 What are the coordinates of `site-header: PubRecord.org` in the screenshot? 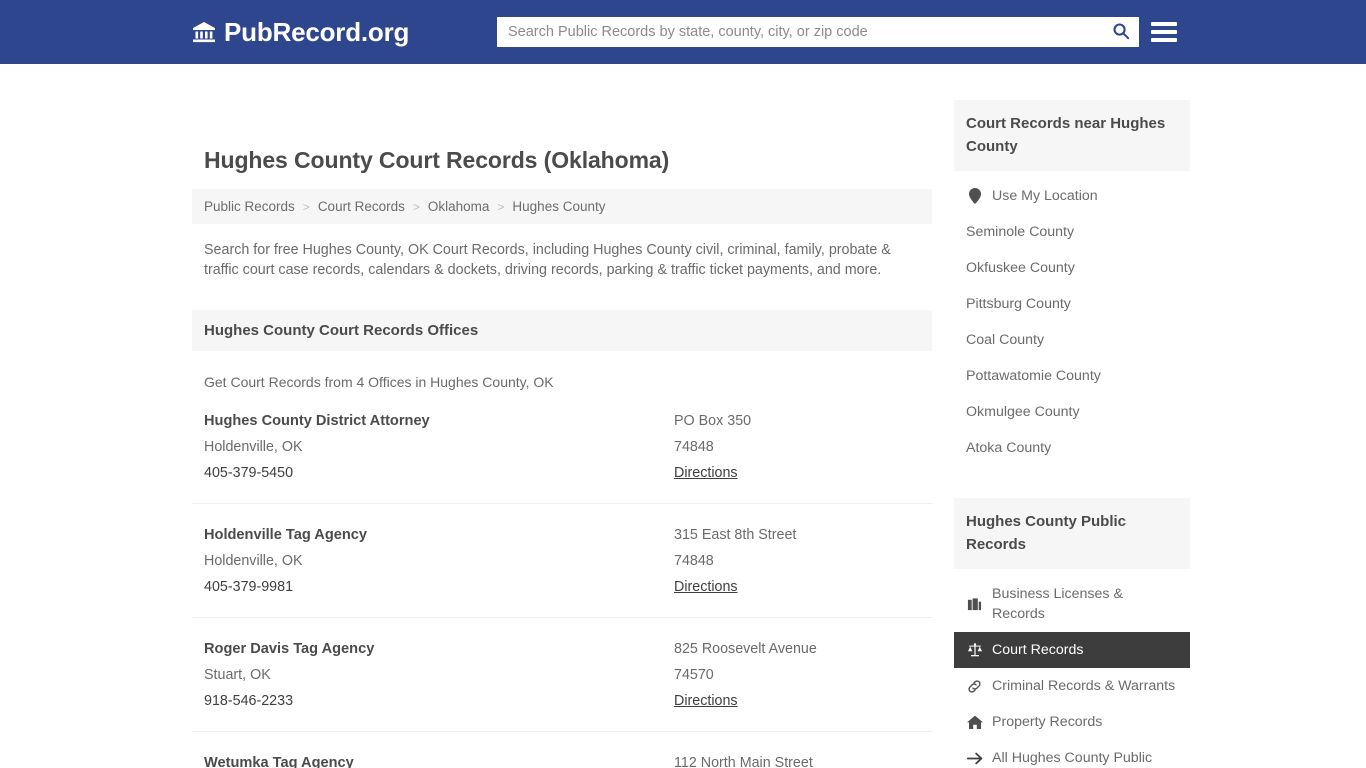 It's located at (683, 32).